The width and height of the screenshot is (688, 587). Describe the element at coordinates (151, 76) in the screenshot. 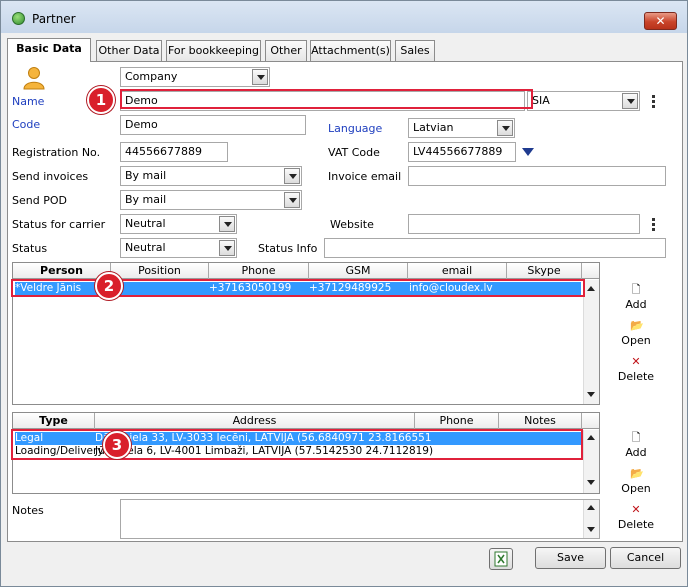

I see `partner-type-value: Company` at that location.